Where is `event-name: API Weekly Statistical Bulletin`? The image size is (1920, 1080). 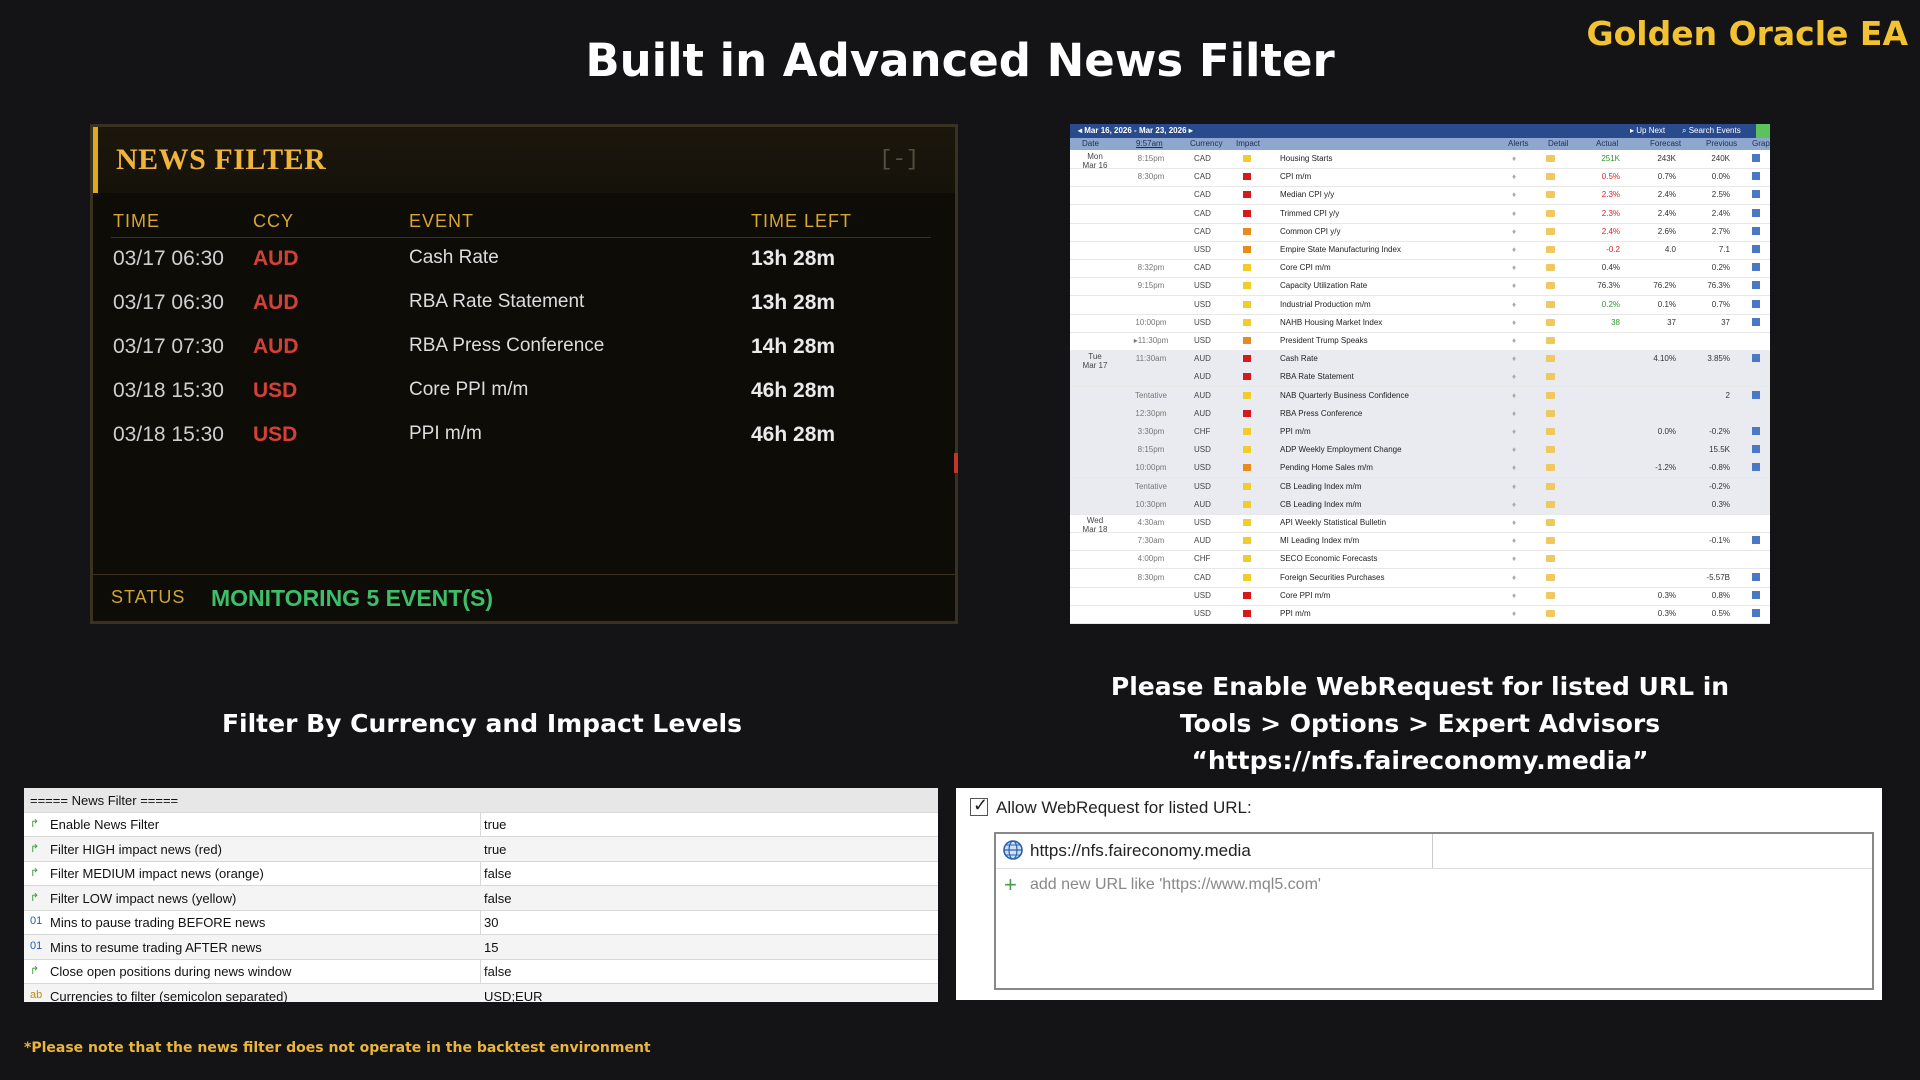 event-name: API Weekly Statistical Bulletin is located at coordinates (1333, 522).